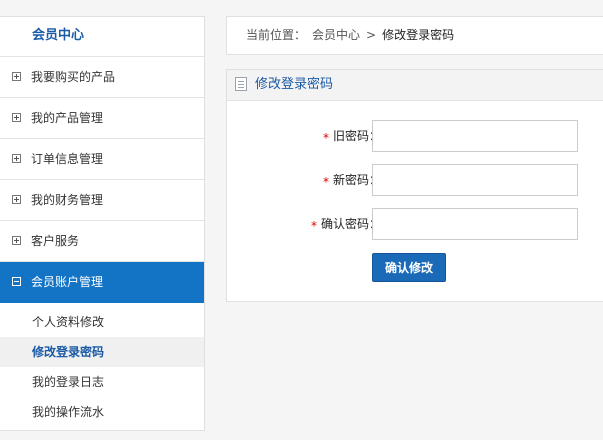 This screenshot has width=603, height=440. Describe the element at coordinates (475, 224) in the screenshot. I see `confirm-password-input` at that location.